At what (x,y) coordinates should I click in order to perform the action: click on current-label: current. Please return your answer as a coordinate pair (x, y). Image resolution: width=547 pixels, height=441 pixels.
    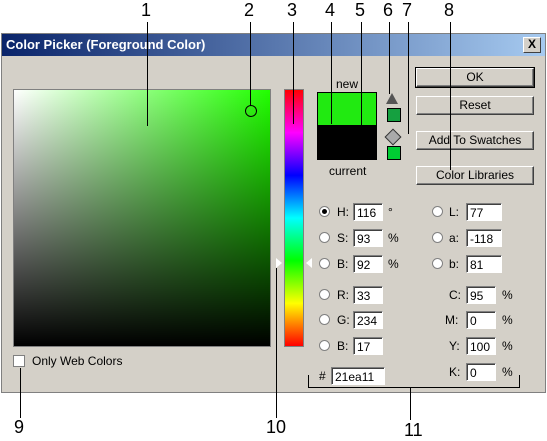
    Looking at the image, I should click on (348, 171).